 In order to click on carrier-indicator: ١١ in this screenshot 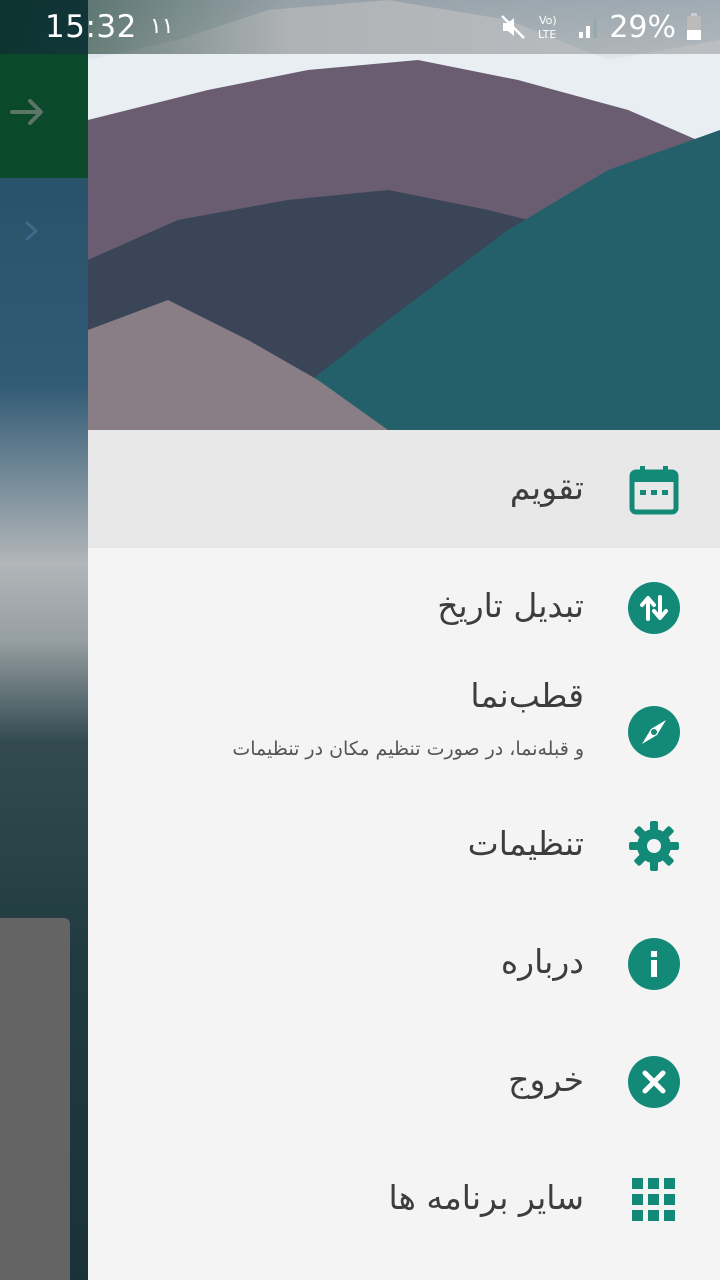, I will do `click(162, 26)`.